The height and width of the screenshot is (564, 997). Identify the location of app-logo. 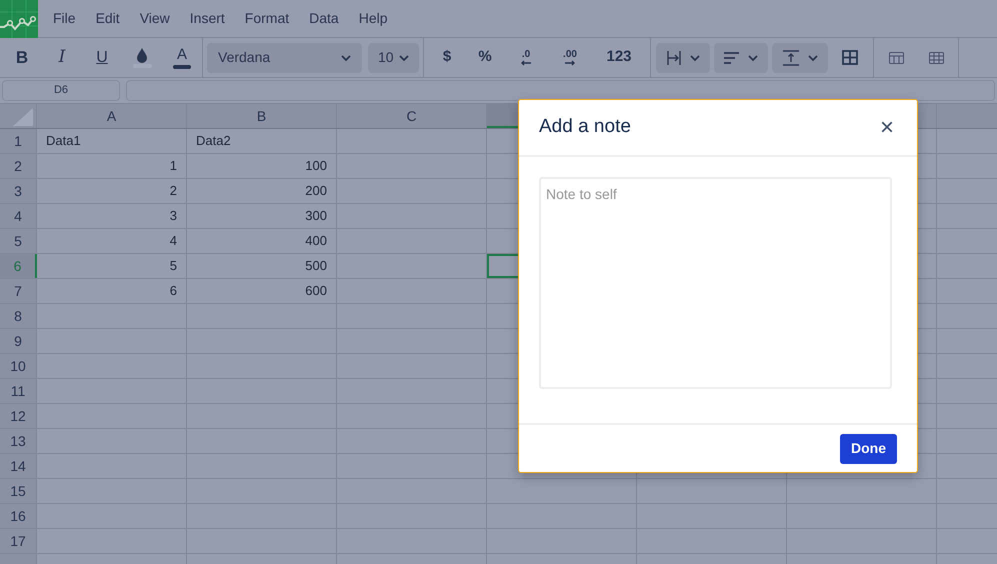
(19, 19).